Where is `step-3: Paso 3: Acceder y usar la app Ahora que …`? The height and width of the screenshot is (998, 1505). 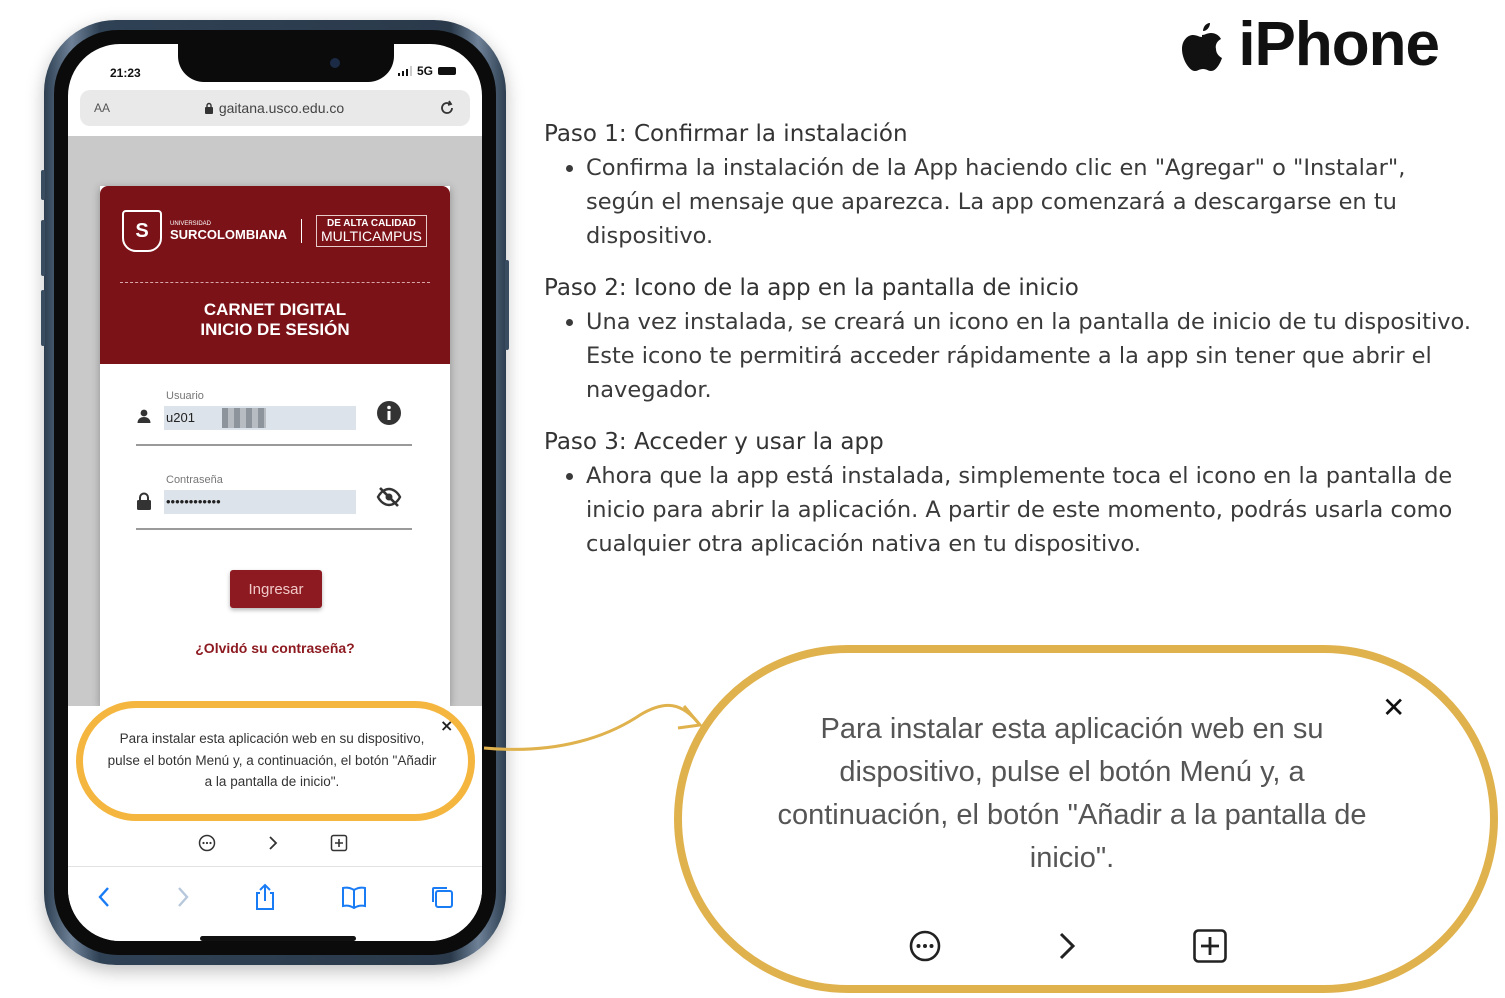
step-3: Paso 3: Acceder y usar la app Ahora que … is located at coordinates (1009, 493).